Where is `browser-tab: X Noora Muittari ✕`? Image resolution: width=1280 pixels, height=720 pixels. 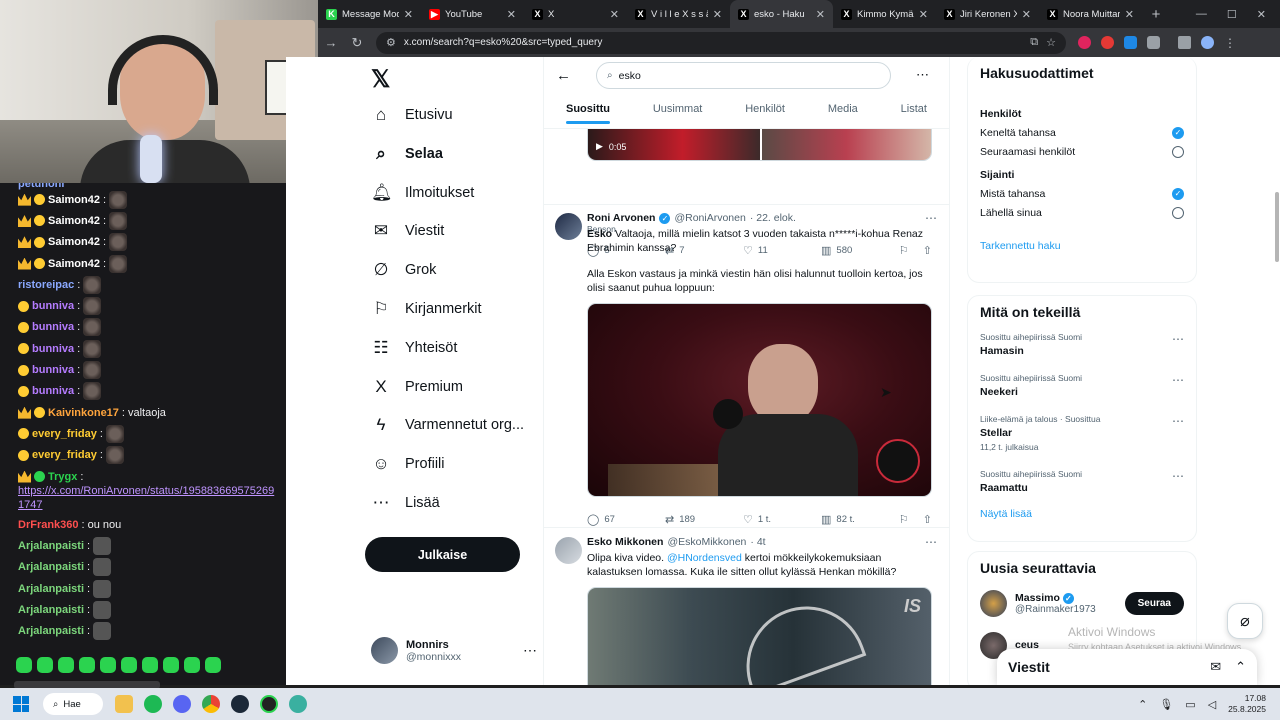 browser-tab: X Noora Muittari ✕ is located at coordinates (1090, 14).